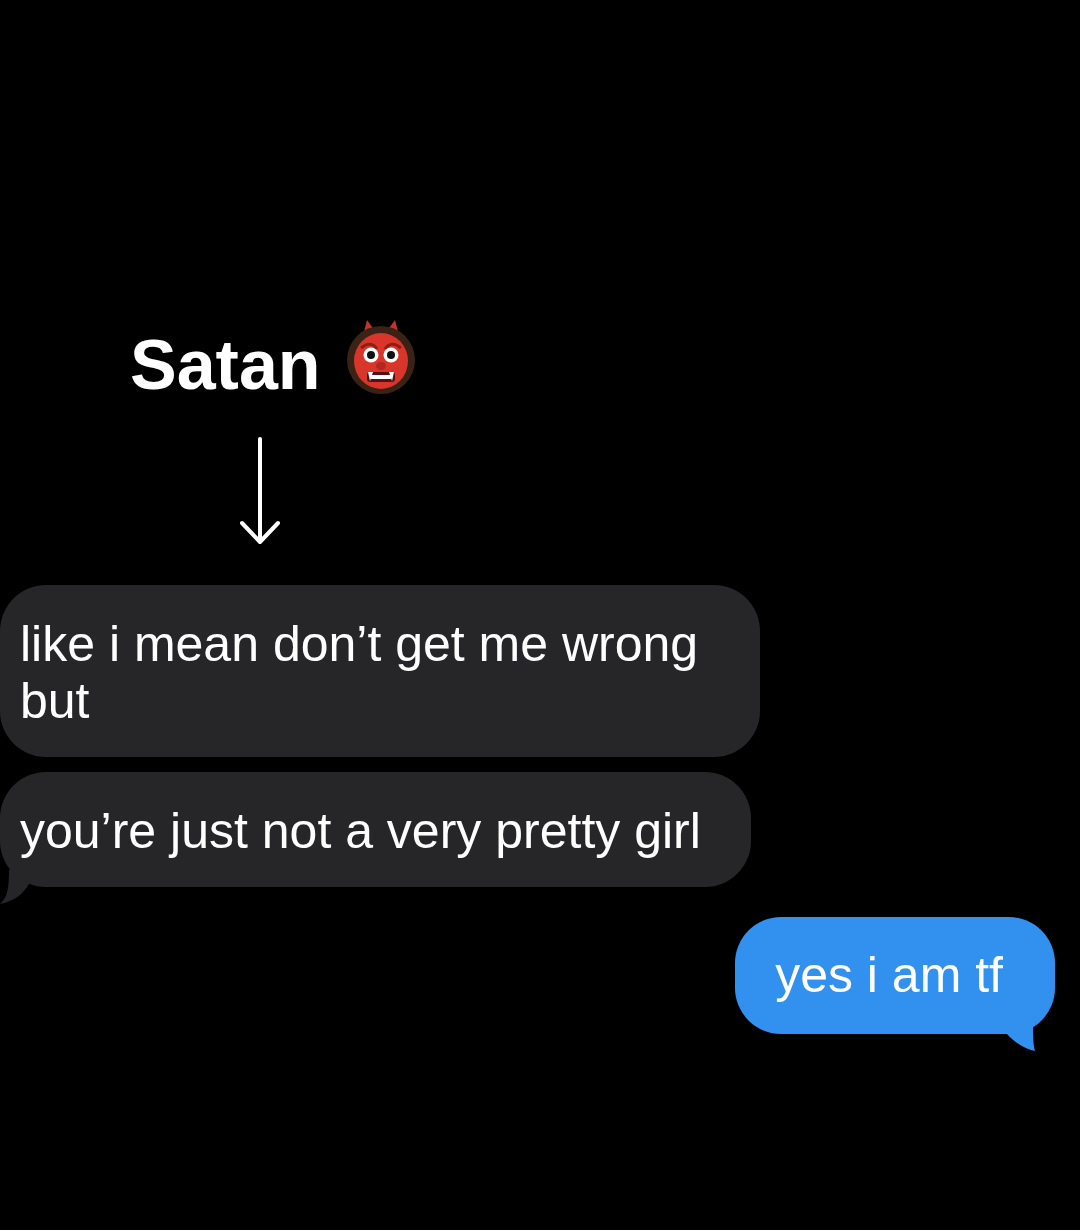 The image size is (1080, 1230). I want to click on message-text: you’re just not a very pretty girl, so click(360, 831).